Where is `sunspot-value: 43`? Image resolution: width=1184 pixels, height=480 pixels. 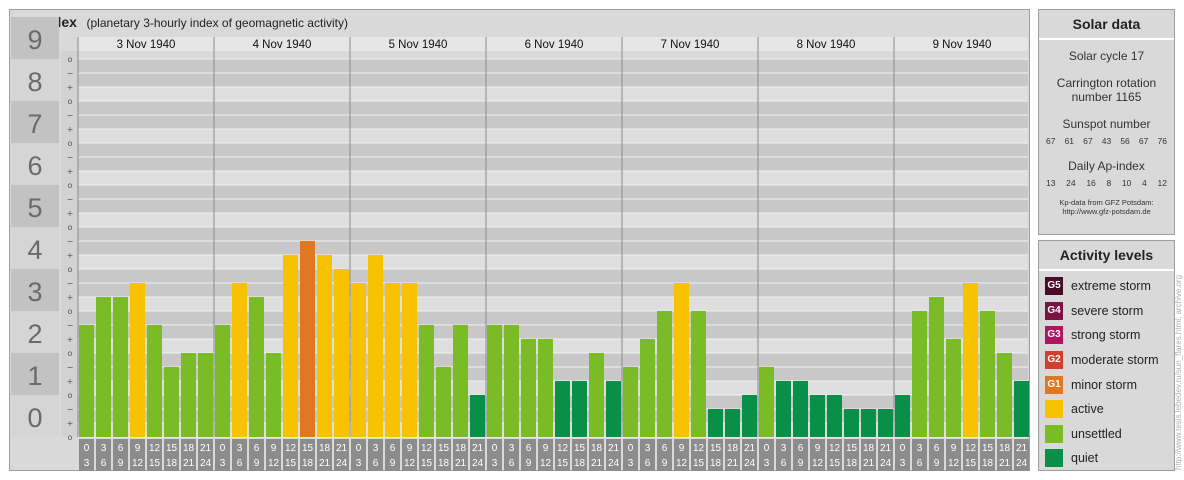 sunspot-value: 43 is located at coordinates (1106, 141).